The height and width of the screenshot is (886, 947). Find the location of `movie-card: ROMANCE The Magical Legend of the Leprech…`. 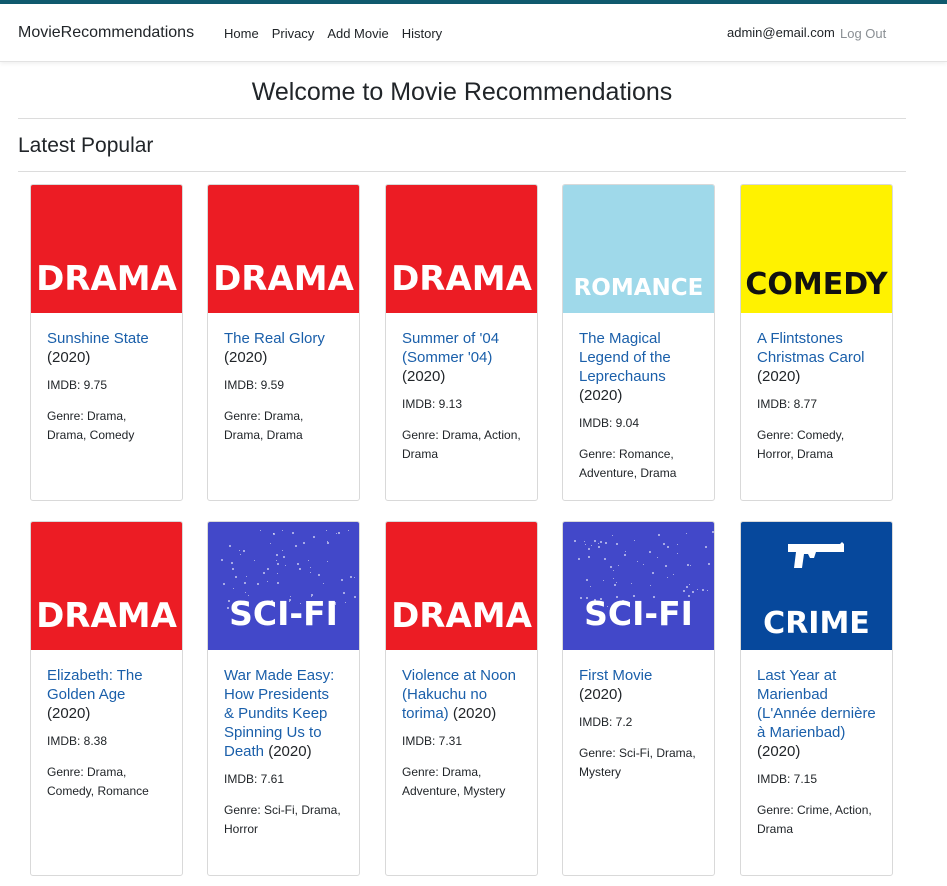

movie-card: ROMANCE The Magical Legend of the Leprech… is located at coordinates (638, 342).